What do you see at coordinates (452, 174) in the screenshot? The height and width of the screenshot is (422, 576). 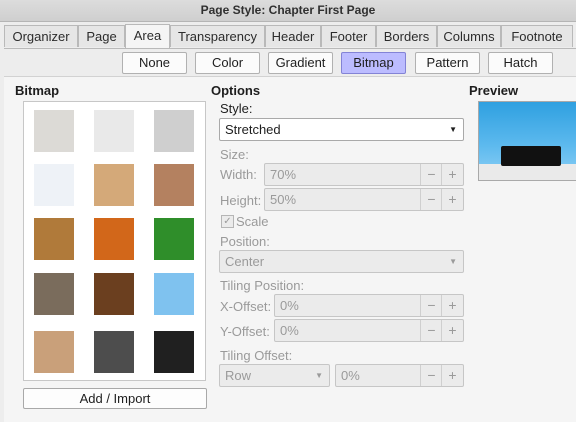 I see `width-increment-button: +` at bounding box center [452, 174].